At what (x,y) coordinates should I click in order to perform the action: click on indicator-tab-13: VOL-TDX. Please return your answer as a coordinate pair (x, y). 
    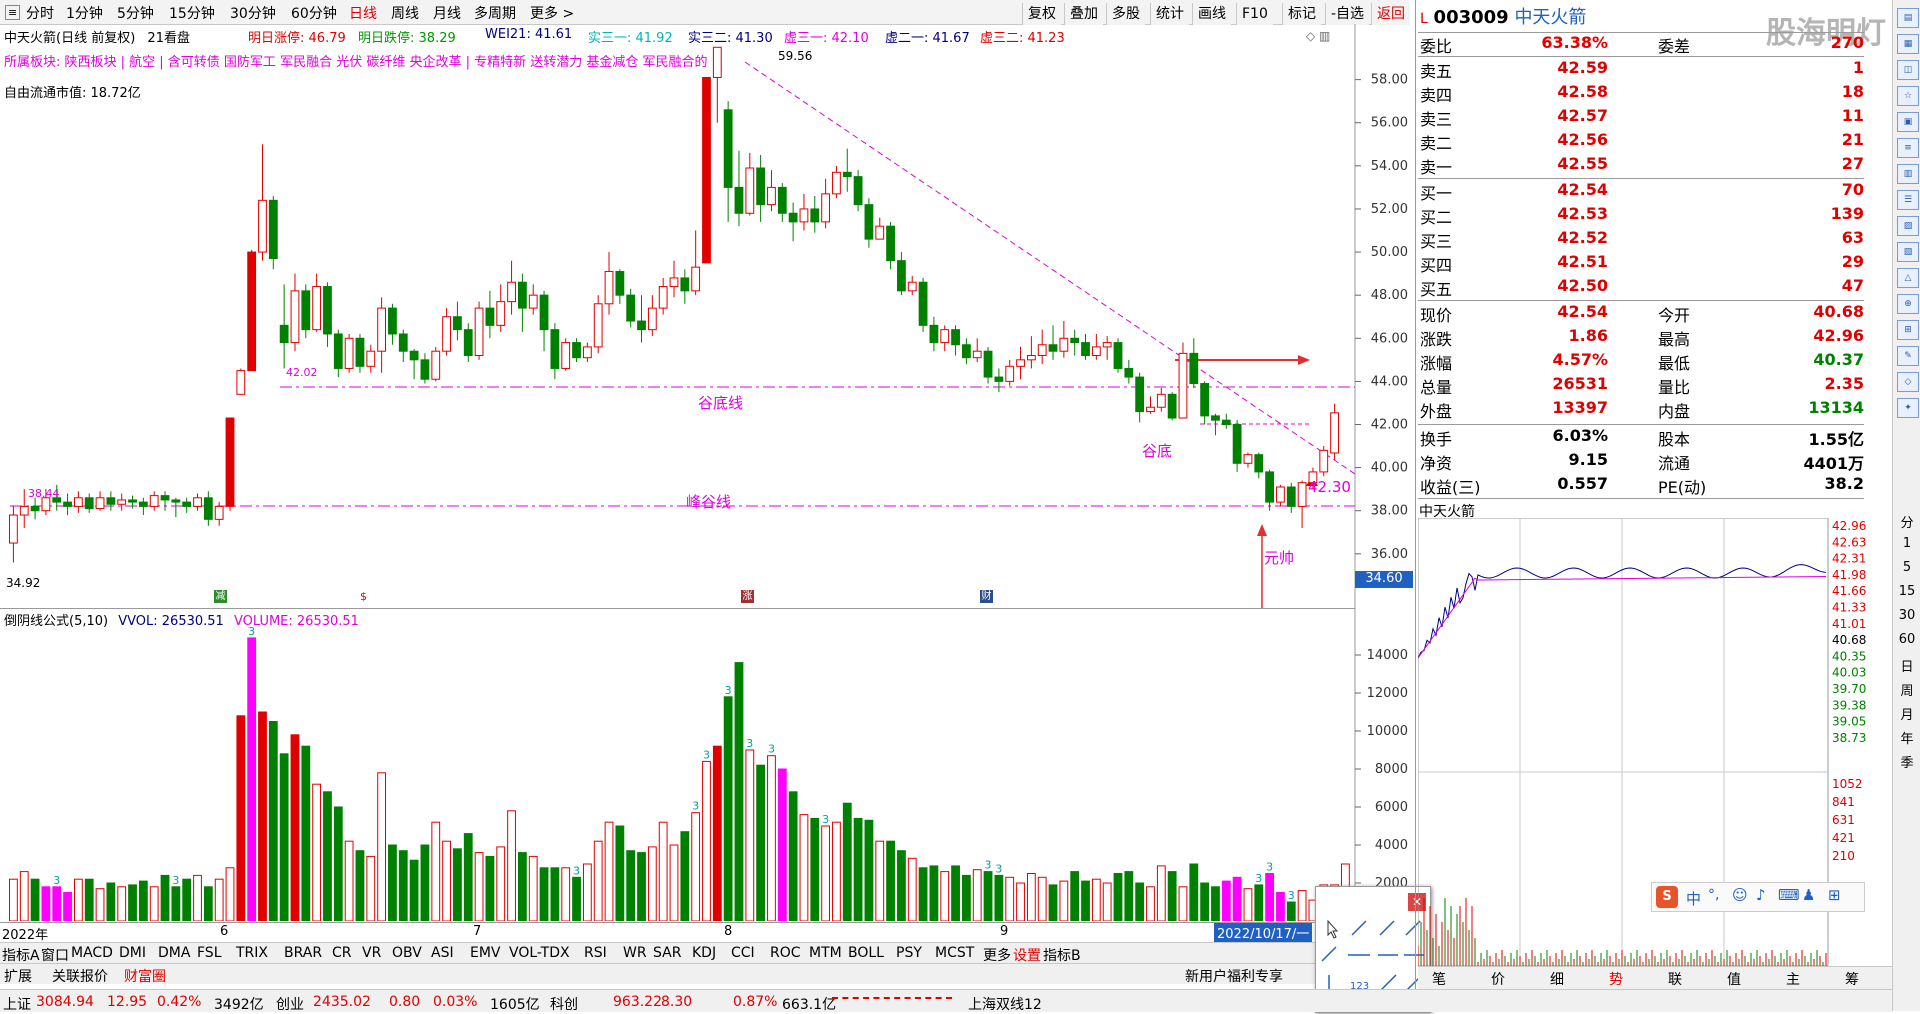
    Looking at the image, I should click on (539, 953).